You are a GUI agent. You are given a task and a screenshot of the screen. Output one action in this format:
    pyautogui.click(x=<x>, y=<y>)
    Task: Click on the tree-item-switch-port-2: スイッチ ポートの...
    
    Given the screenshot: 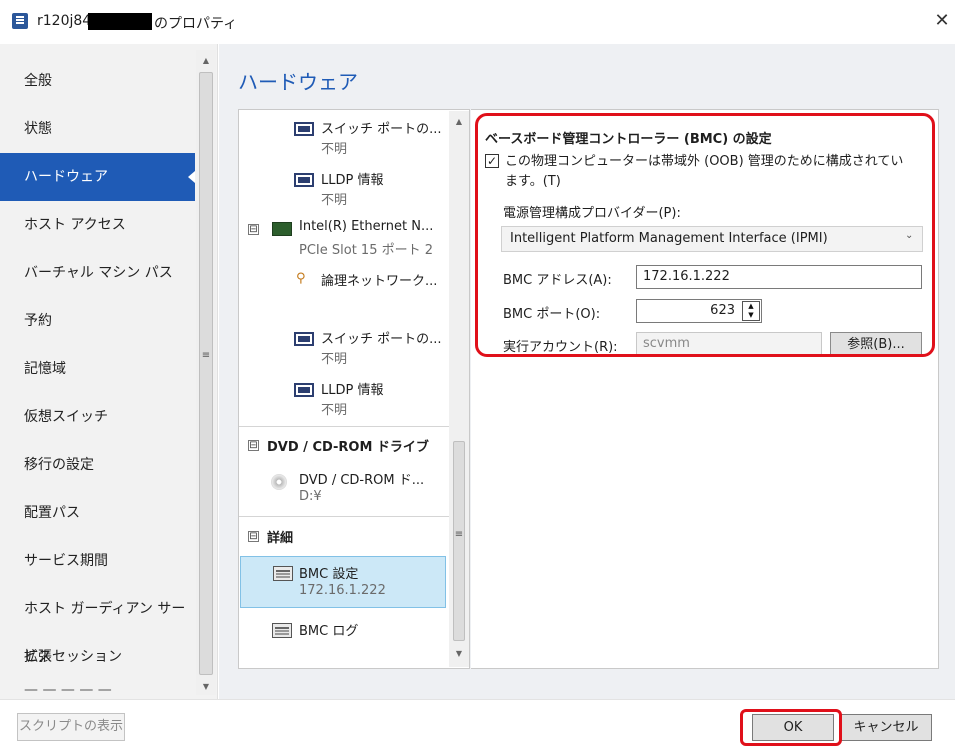 What is the action you would take?
    pyautogui.click(x=381, y=337)
    